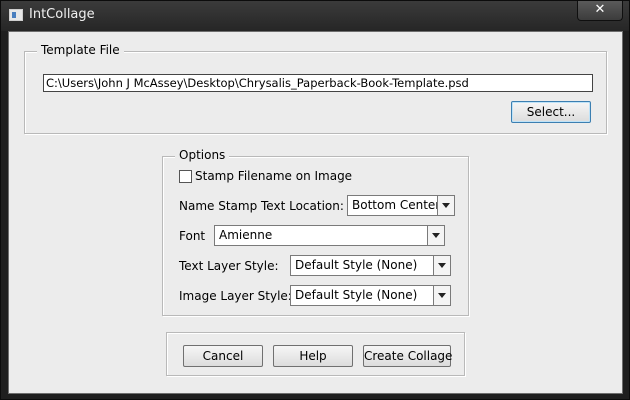 The height and width of the screenshot is (400, 630). What do you see at coordinates (274, 176) in the screenshot?
I see `stamp-filename-label: Stamp Filename on Image` at bounding box center [274, 176].